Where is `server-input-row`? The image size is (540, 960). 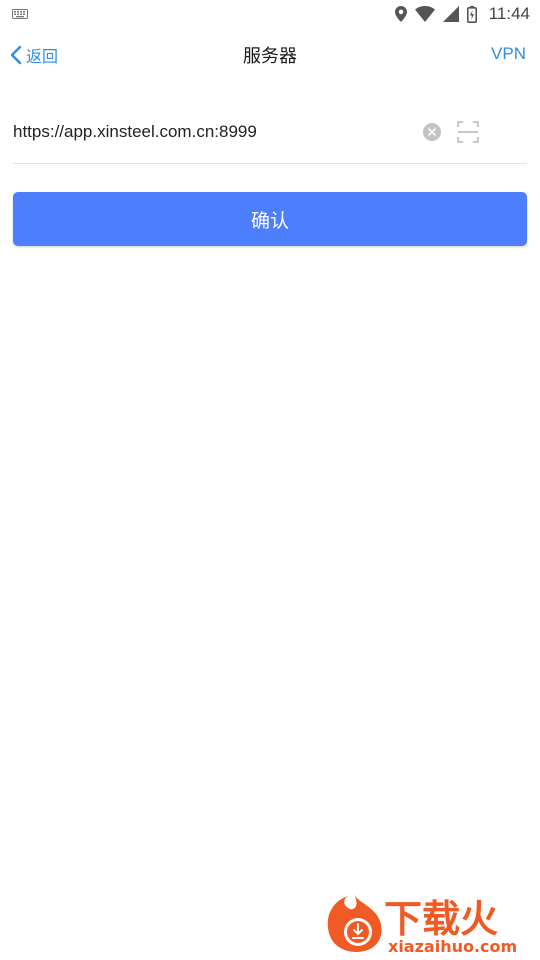
server-input-row is located at coordinates (270, 132).